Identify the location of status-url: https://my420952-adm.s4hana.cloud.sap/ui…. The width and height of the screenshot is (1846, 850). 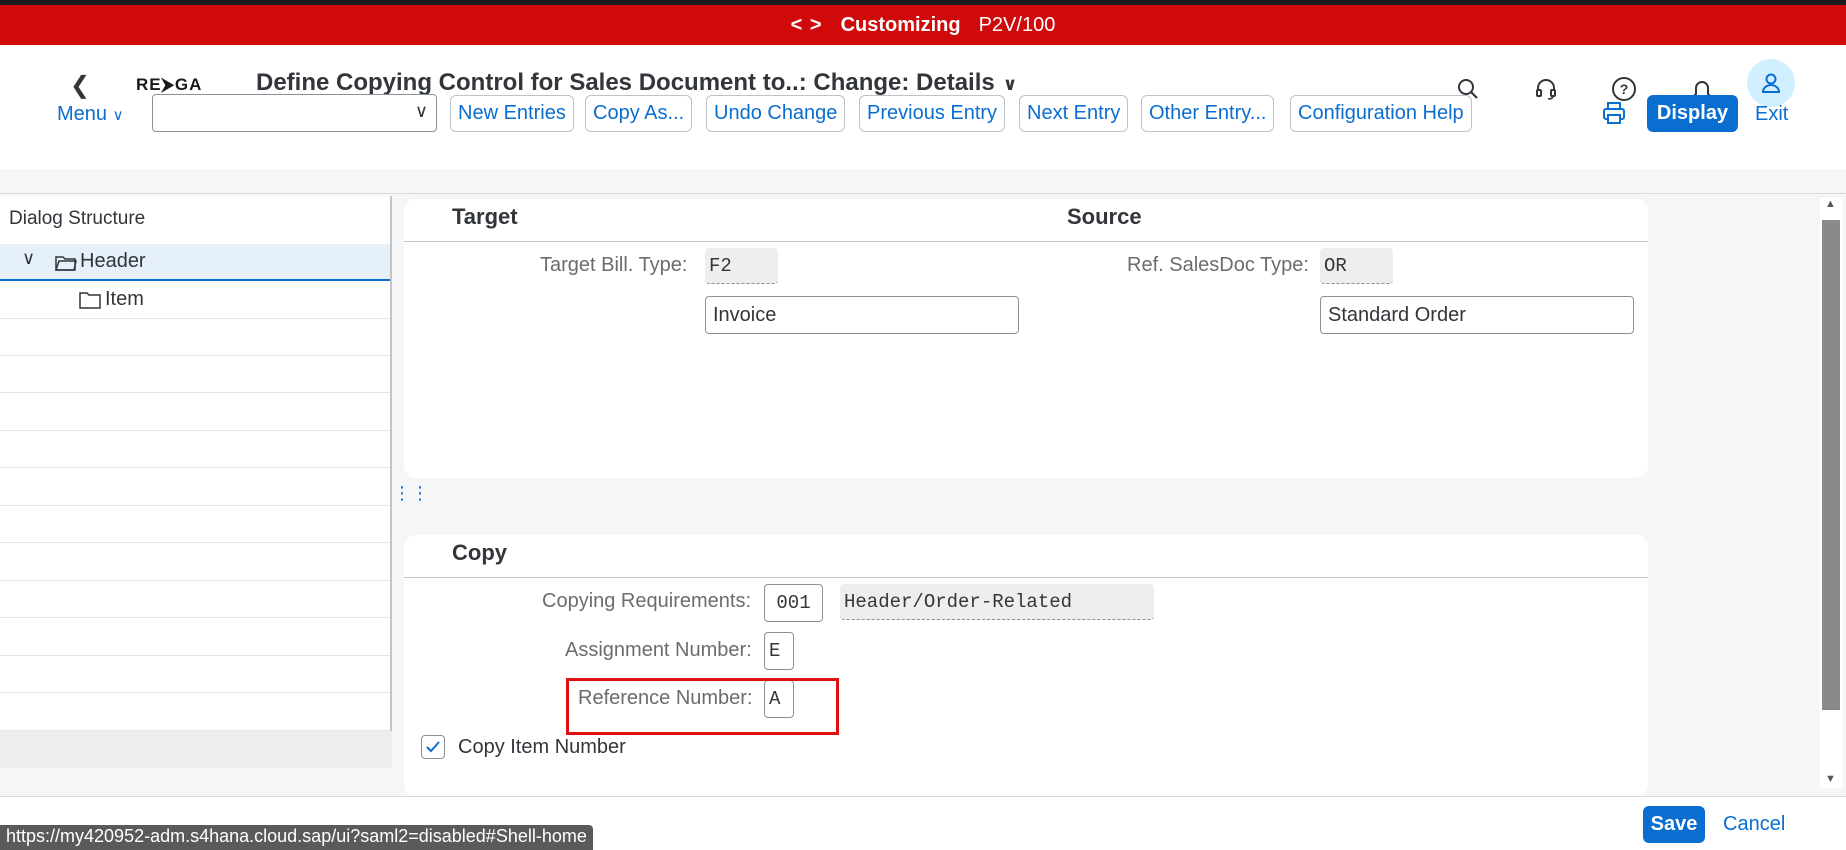
(296, 837).